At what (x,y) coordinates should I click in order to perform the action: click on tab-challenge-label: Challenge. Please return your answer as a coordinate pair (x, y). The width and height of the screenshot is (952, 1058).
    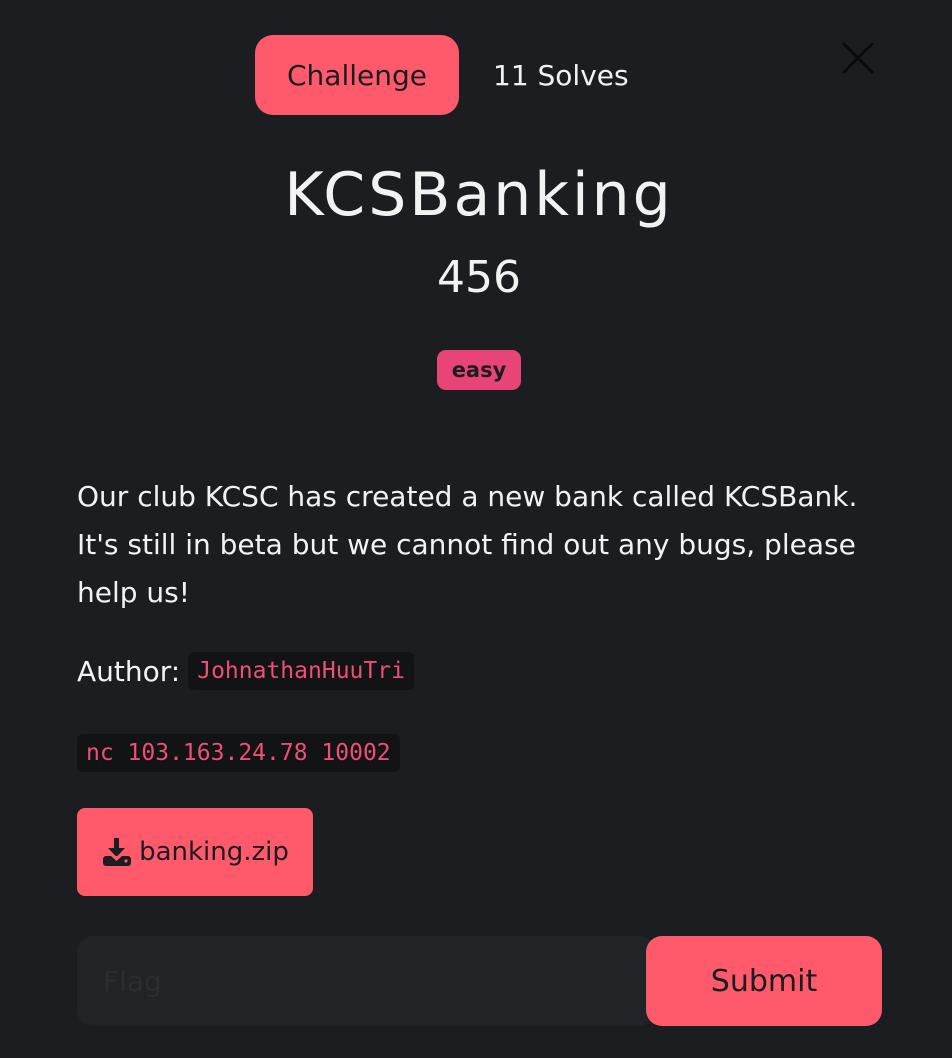
    Looking at the image, I should click on (357, 75).